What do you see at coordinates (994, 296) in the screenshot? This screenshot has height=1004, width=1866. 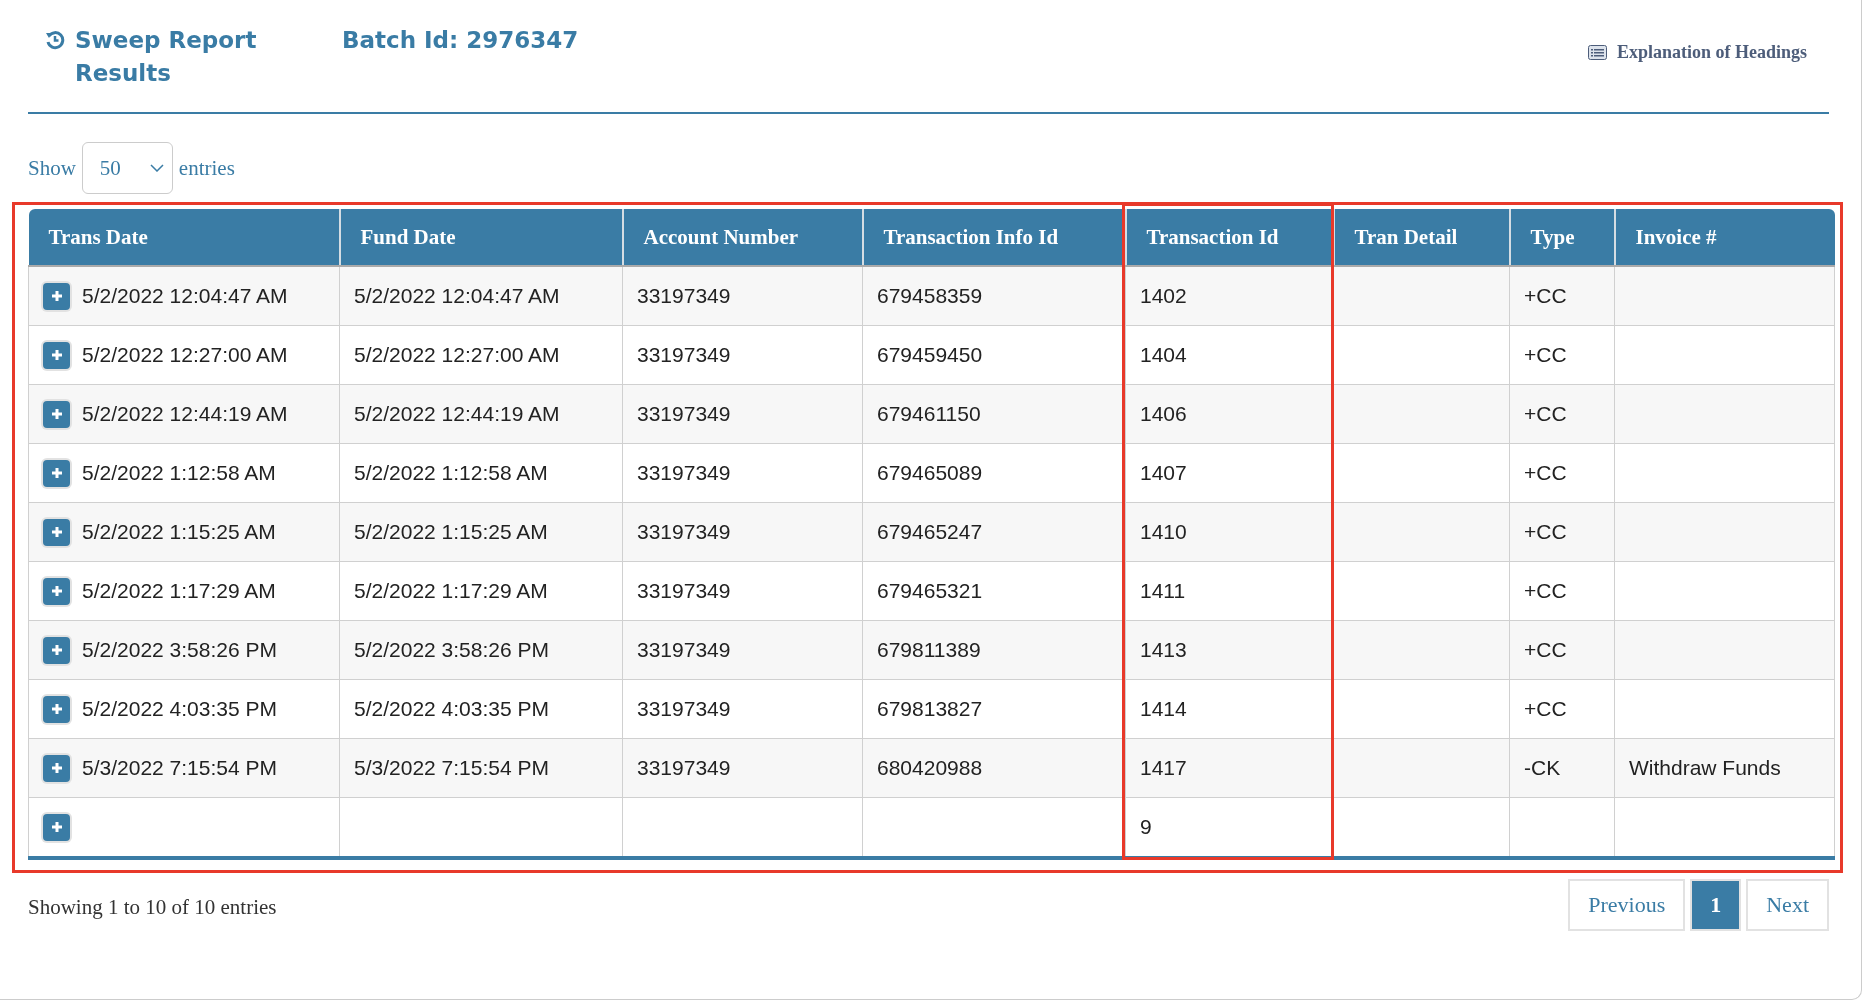 I see `table-cell: 679458359` at bounding box center [994, 296].